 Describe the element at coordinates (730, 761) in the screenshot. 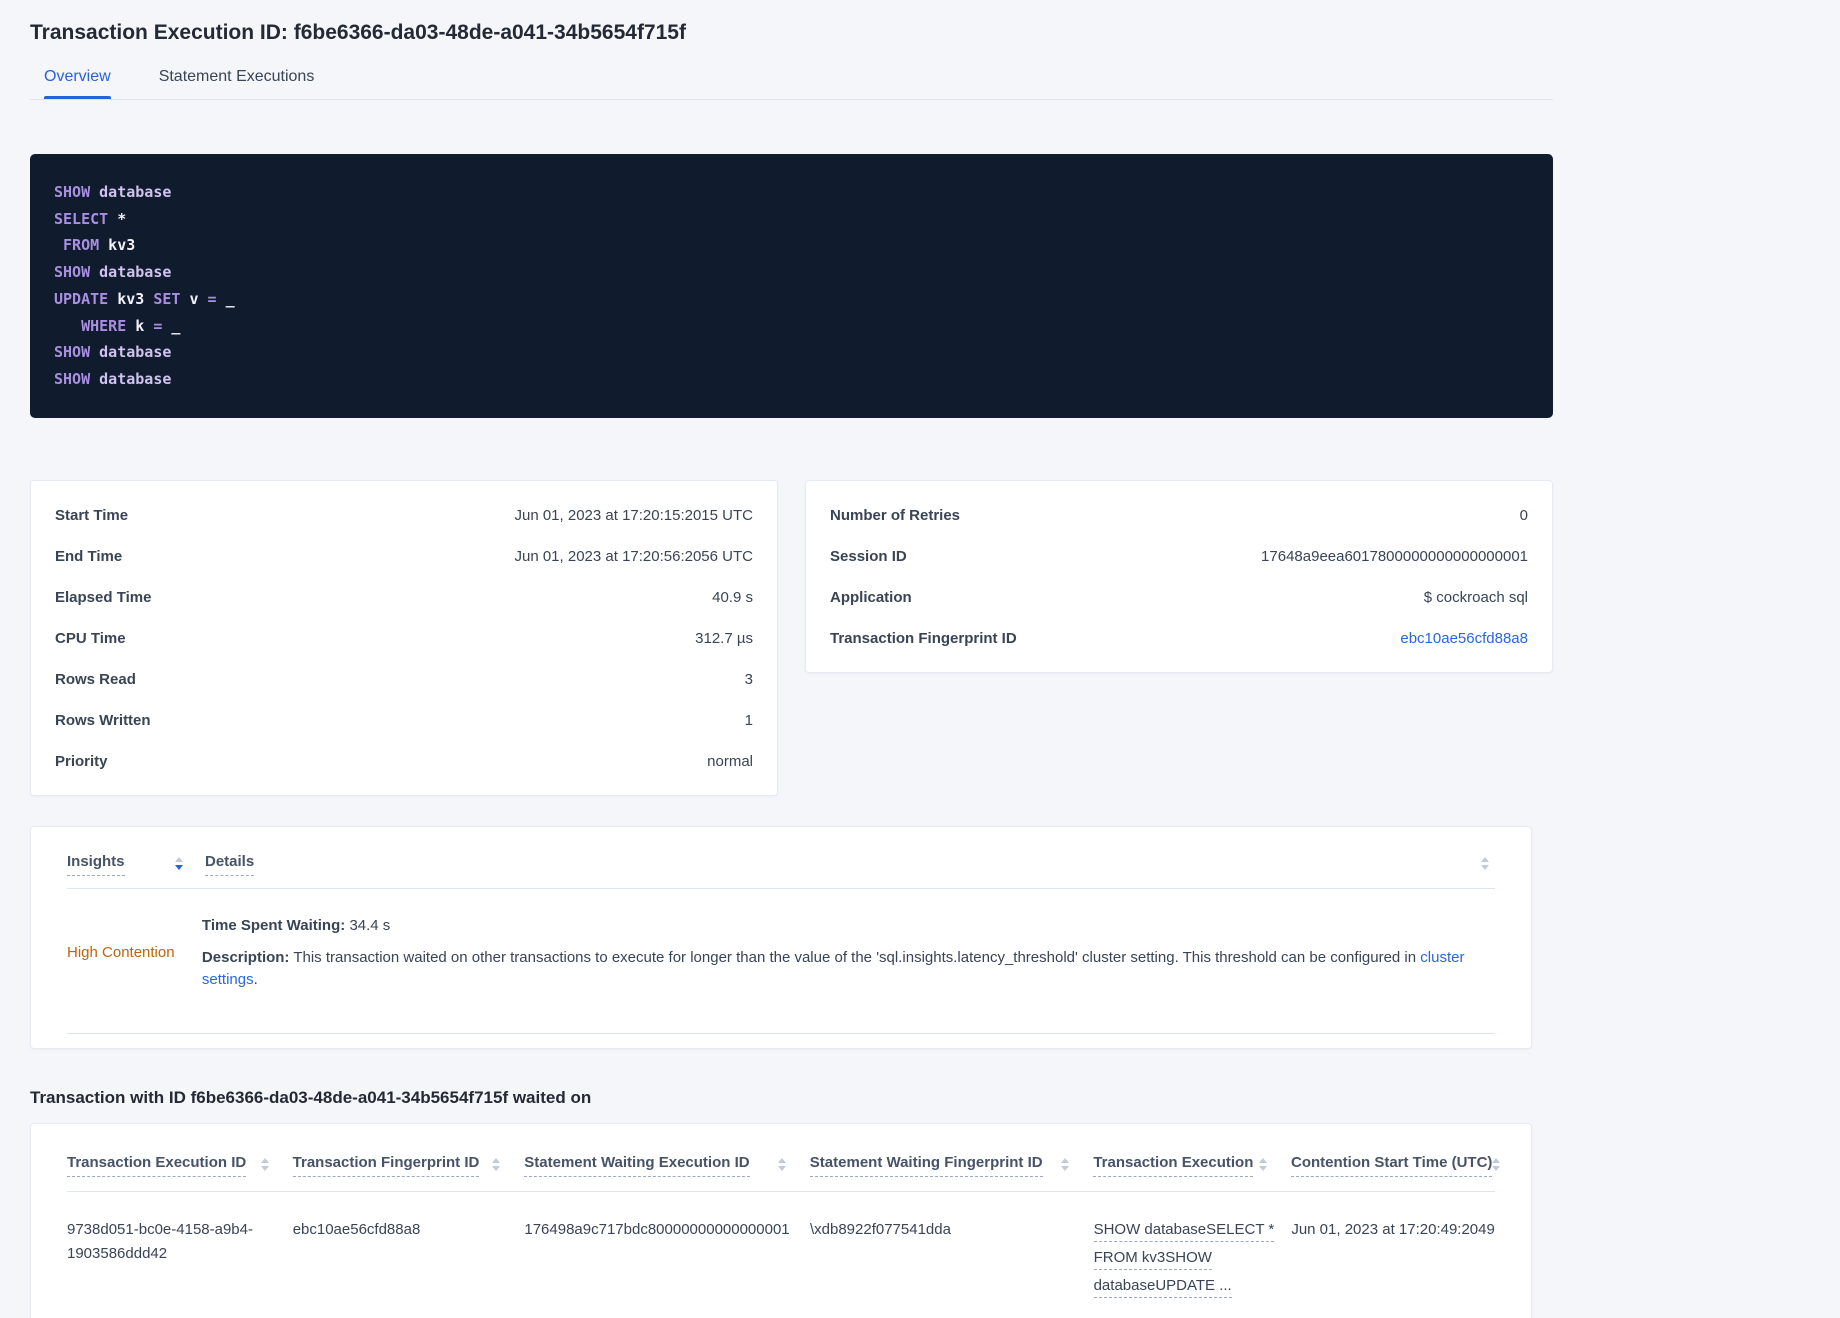

I see `summary-value: normal` at that location.